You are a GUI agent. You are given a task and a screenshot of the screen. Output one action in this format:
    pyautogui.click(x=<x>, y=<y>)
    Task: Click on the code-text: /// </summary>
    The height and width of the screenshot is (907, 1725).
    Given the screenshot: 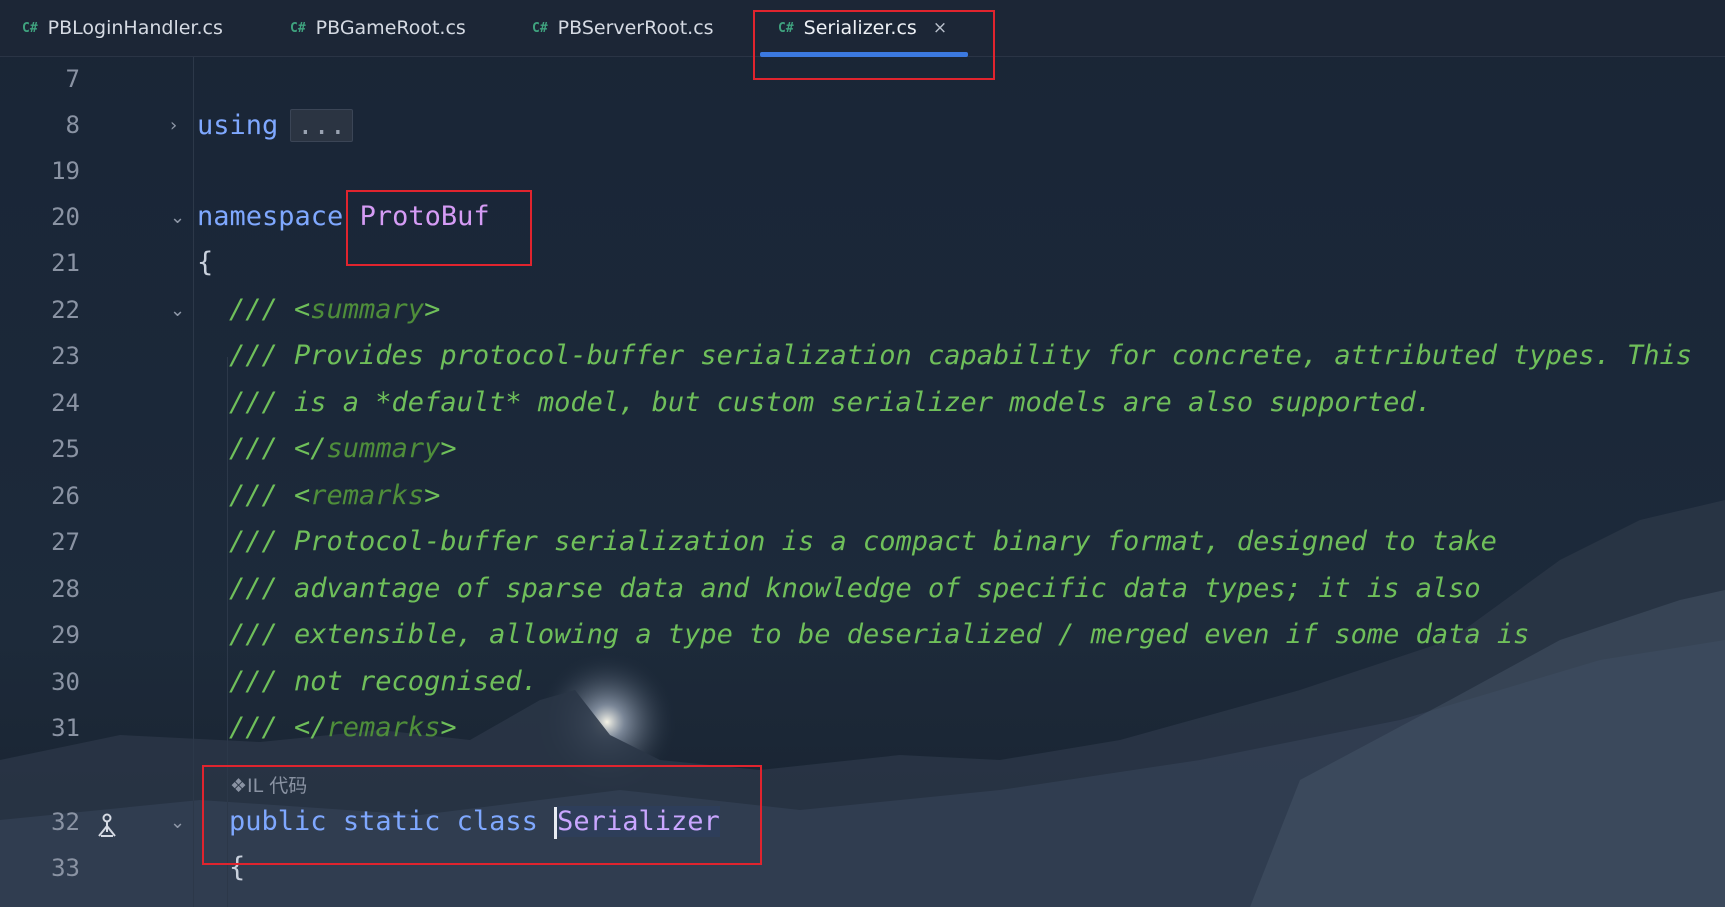 What is the action you would take?
    pyautogui.click(x=343, y=448)
    